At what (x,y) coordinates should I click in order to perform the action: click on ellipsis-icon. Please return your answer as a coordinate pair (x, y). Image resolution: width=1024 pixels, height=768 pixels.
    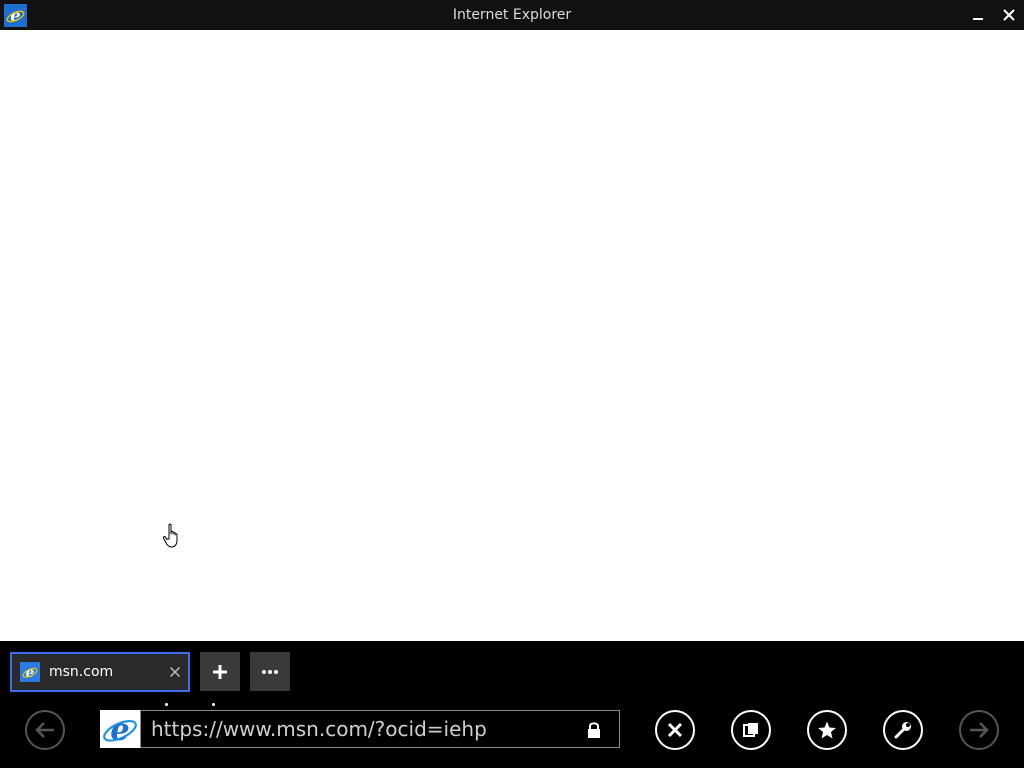
    Looking at the image, I should click on (270, 671).